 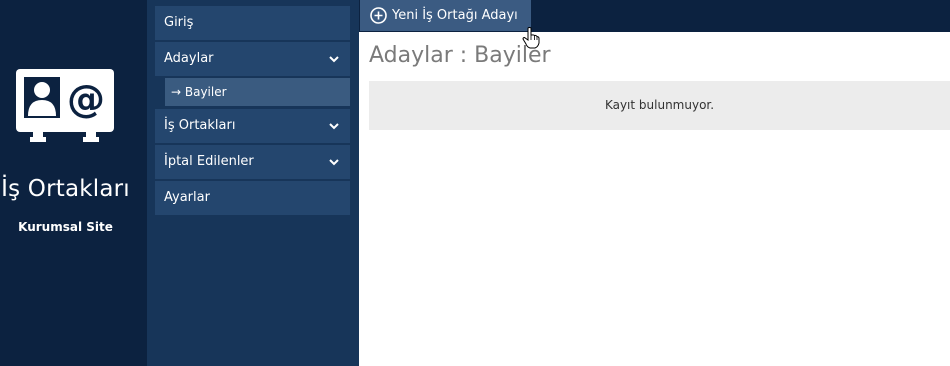 What do you see at coordinates (460, 55) in the screenshot?
I see `page-title: Adaylar : Bayiler` at bounding box center [460, 55].